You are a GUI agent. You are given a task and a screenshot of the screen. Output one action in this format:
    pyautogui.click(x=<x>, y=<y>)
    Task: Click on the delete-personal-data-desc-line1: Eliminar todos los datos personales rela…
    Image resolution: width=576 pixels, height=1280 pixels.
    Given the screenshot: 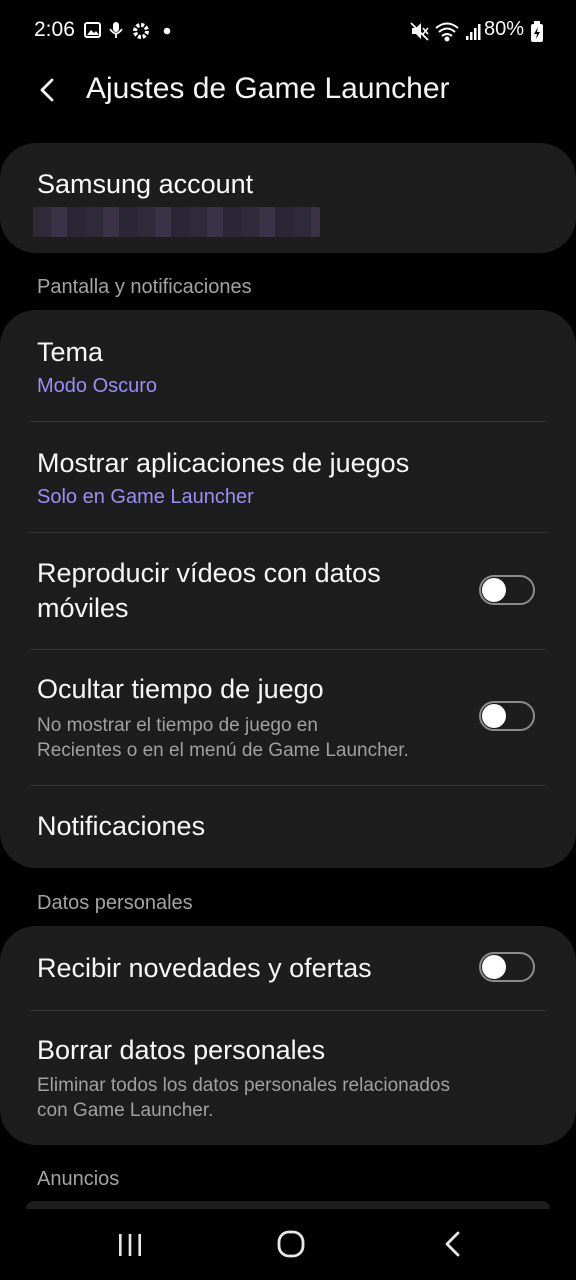 What is the action you would take?
    pyautogui.click(x=243, y=1085)
    